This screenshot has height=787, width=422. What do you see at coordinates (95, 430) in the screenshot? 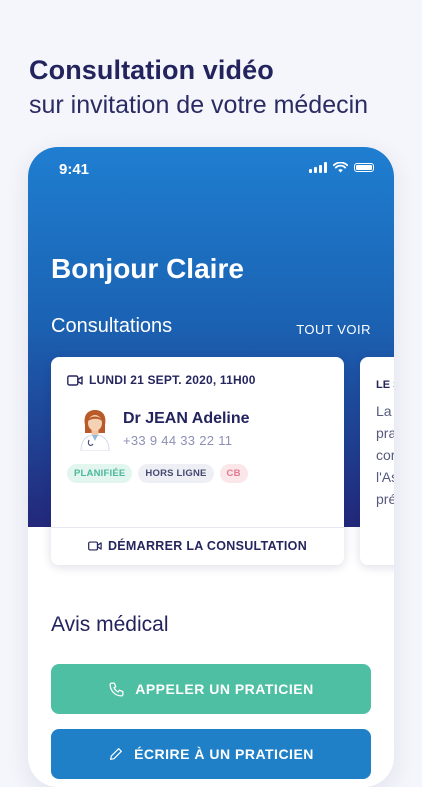
I see `doctor-avatar` at bounding box center [95, 430].